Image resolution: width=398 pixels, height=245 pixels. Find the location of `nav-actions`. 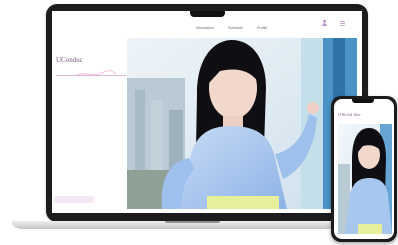

nav-actions is located at coordinates (333, 23).